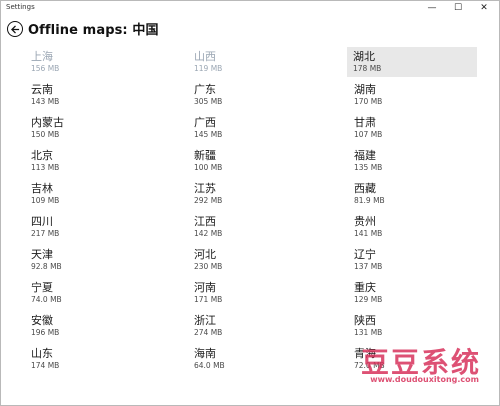 This screenshot has width=500, height=406. Describe the element at coordinates (47, 122) in the screenshot. I see `region-name: 内蒙古` at that location.